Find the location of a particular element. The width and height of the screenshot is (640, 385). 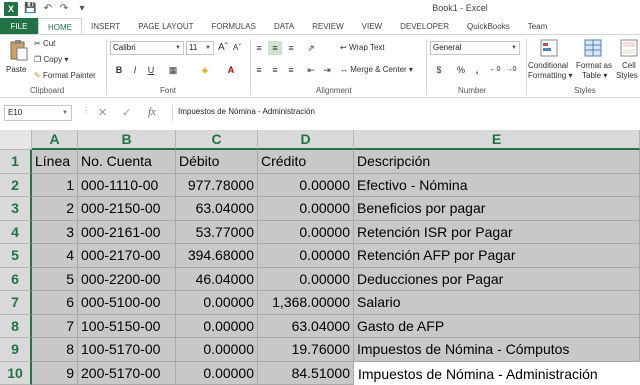

table-cell: 977.78000 is located at coordinates (217, 185).